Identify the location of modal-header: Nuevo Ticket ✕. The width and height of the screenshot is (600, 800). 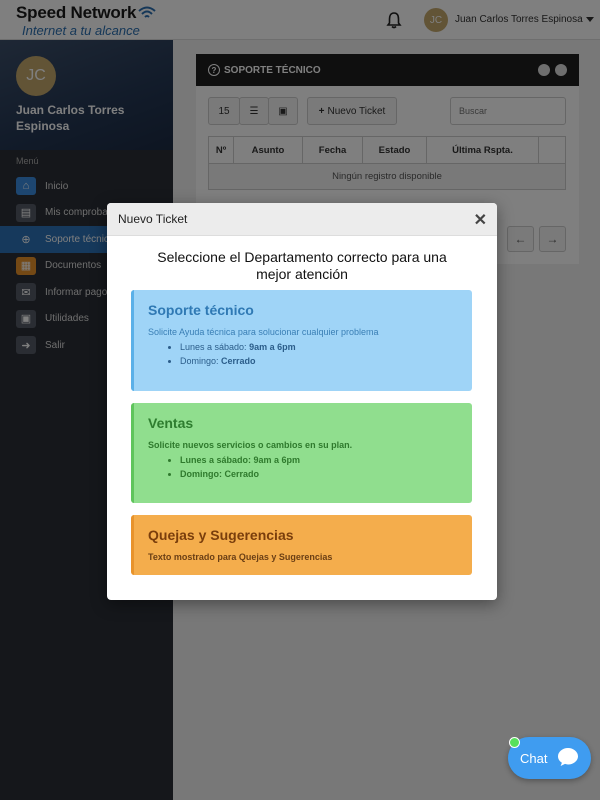
(302, 219).